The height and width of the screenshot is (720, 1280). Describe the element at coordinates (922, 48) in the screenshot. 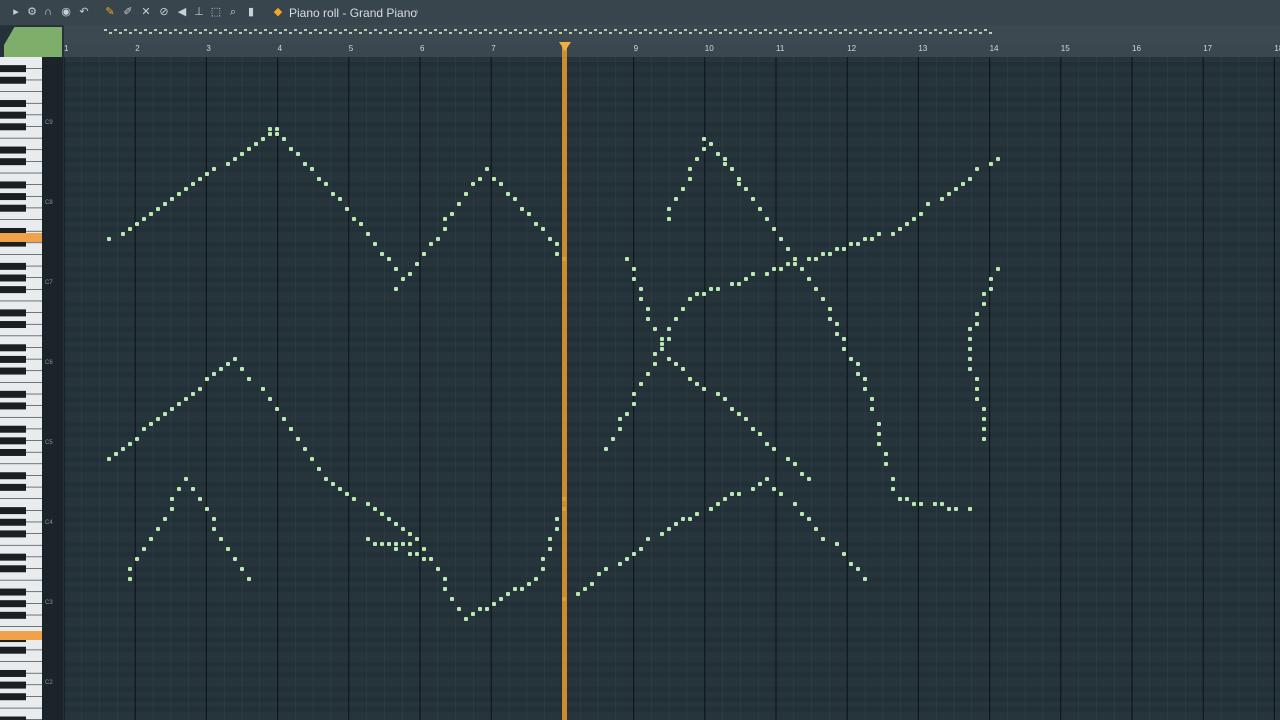

I see `bar-number: 13` at that location.